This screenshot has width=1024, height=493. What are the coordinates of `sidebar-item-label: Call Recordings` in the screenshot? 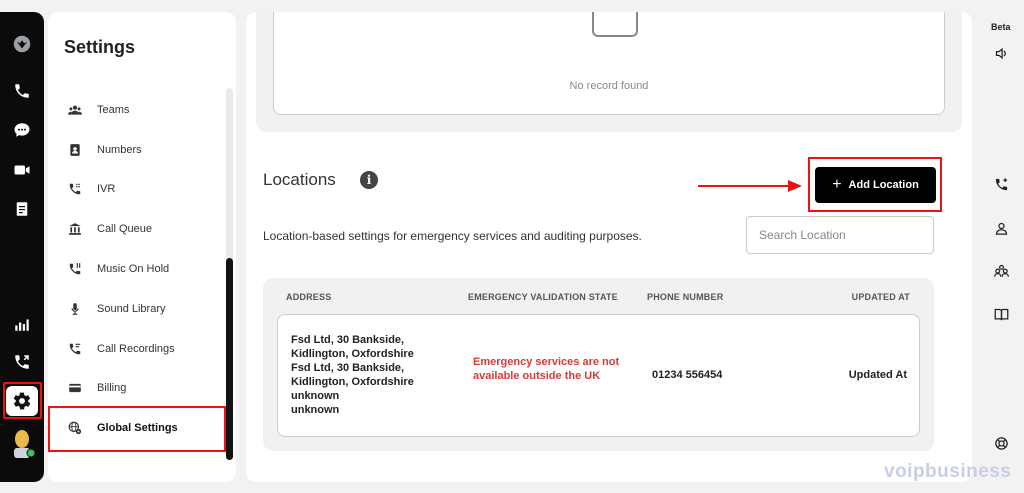 It's located at (136, 349).